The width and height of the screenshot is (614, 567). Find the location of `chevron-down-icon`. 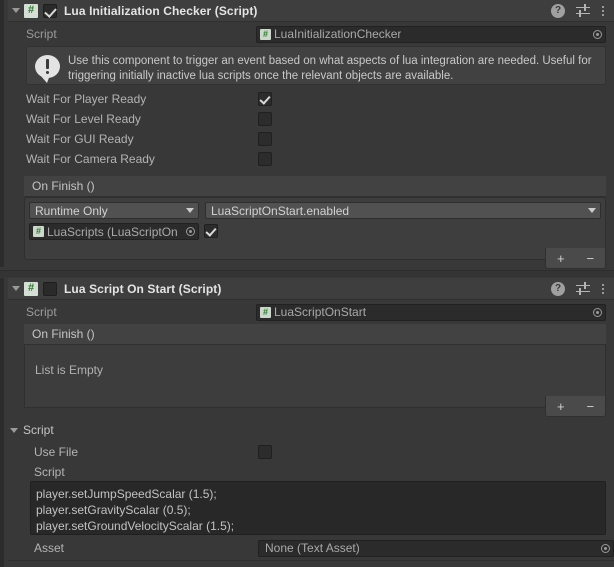

chevron-down-icon is located at coordinates (190, 210).